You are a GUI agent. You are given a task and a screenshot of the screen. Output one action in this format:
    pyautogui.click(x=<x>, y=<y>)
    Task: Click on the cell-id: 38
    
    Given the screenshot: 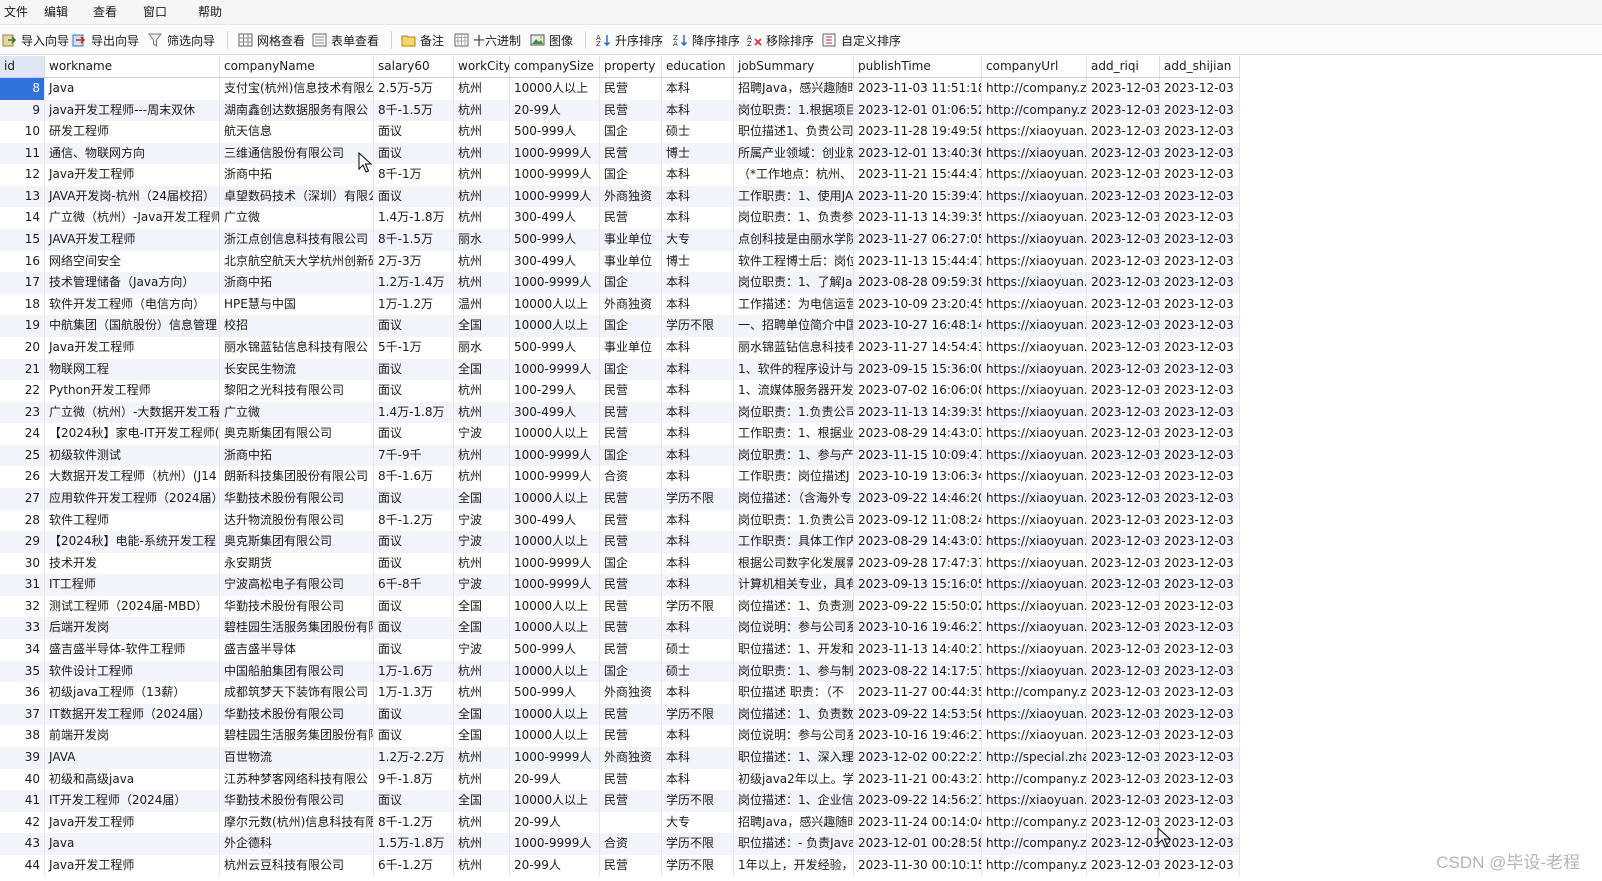 What is the action you would take?
    pyautogui.click(x=22, y=736)
    